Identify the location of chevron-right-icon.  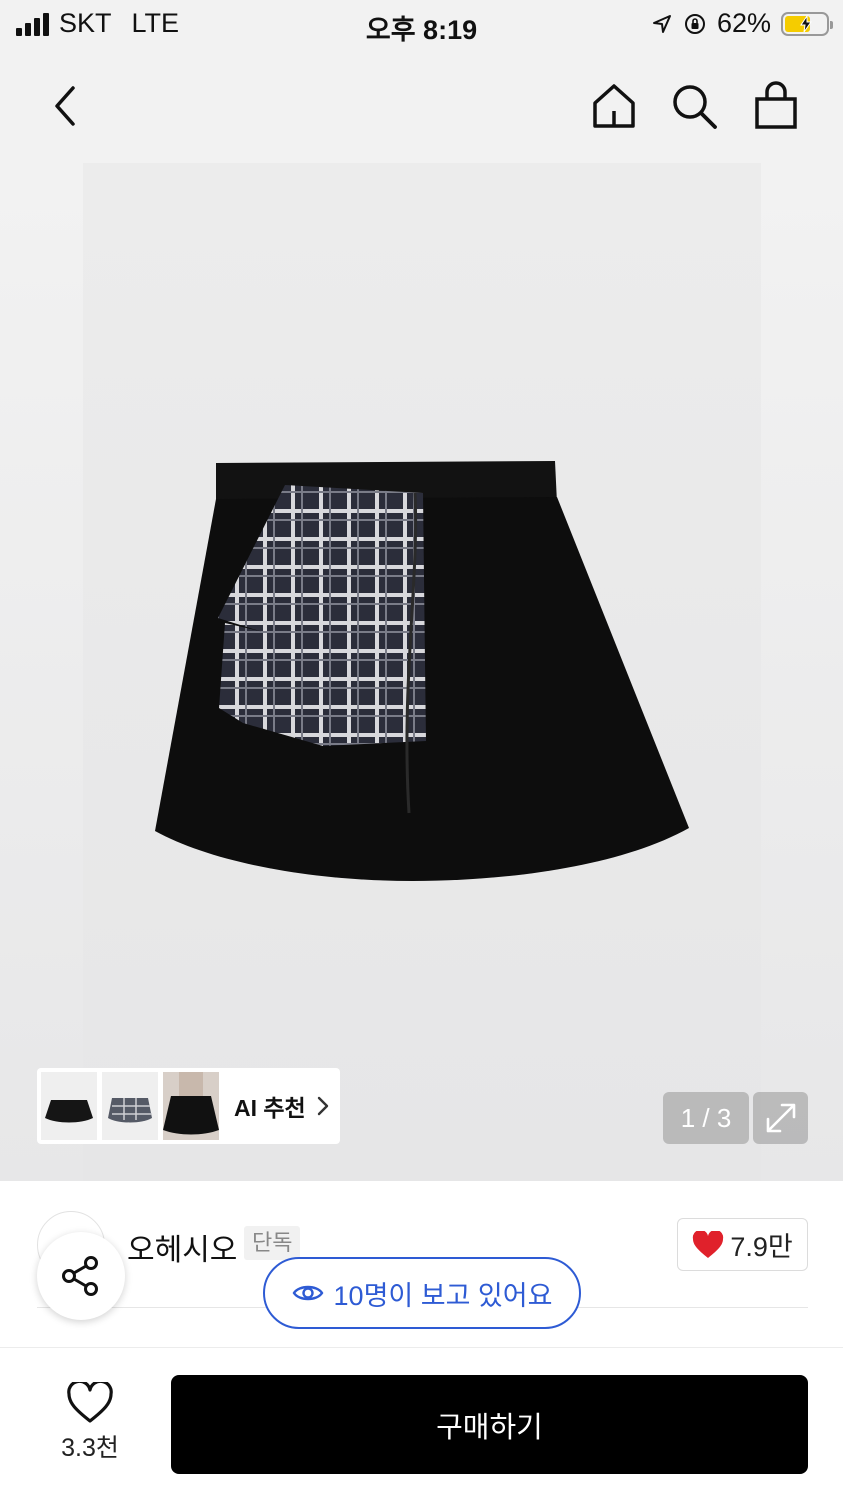
(322, 1106).